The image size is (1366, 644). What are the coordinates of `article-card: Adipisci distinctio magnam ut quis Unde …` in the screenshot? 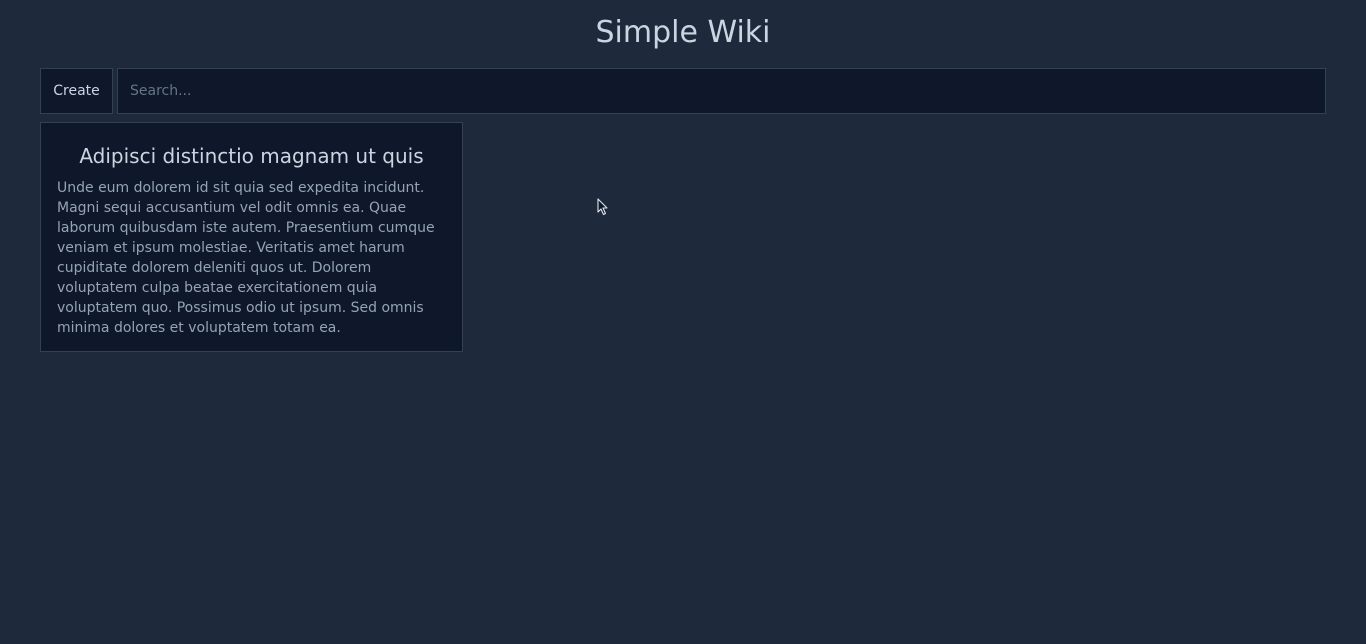 It's located at (251, 237).